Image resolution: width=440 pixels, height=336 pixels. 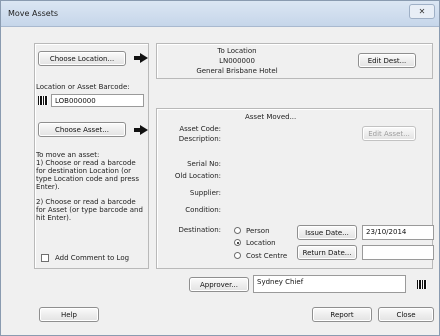 I want to click on location-barcode-value: LOB000000, so click(x=75, y=101).